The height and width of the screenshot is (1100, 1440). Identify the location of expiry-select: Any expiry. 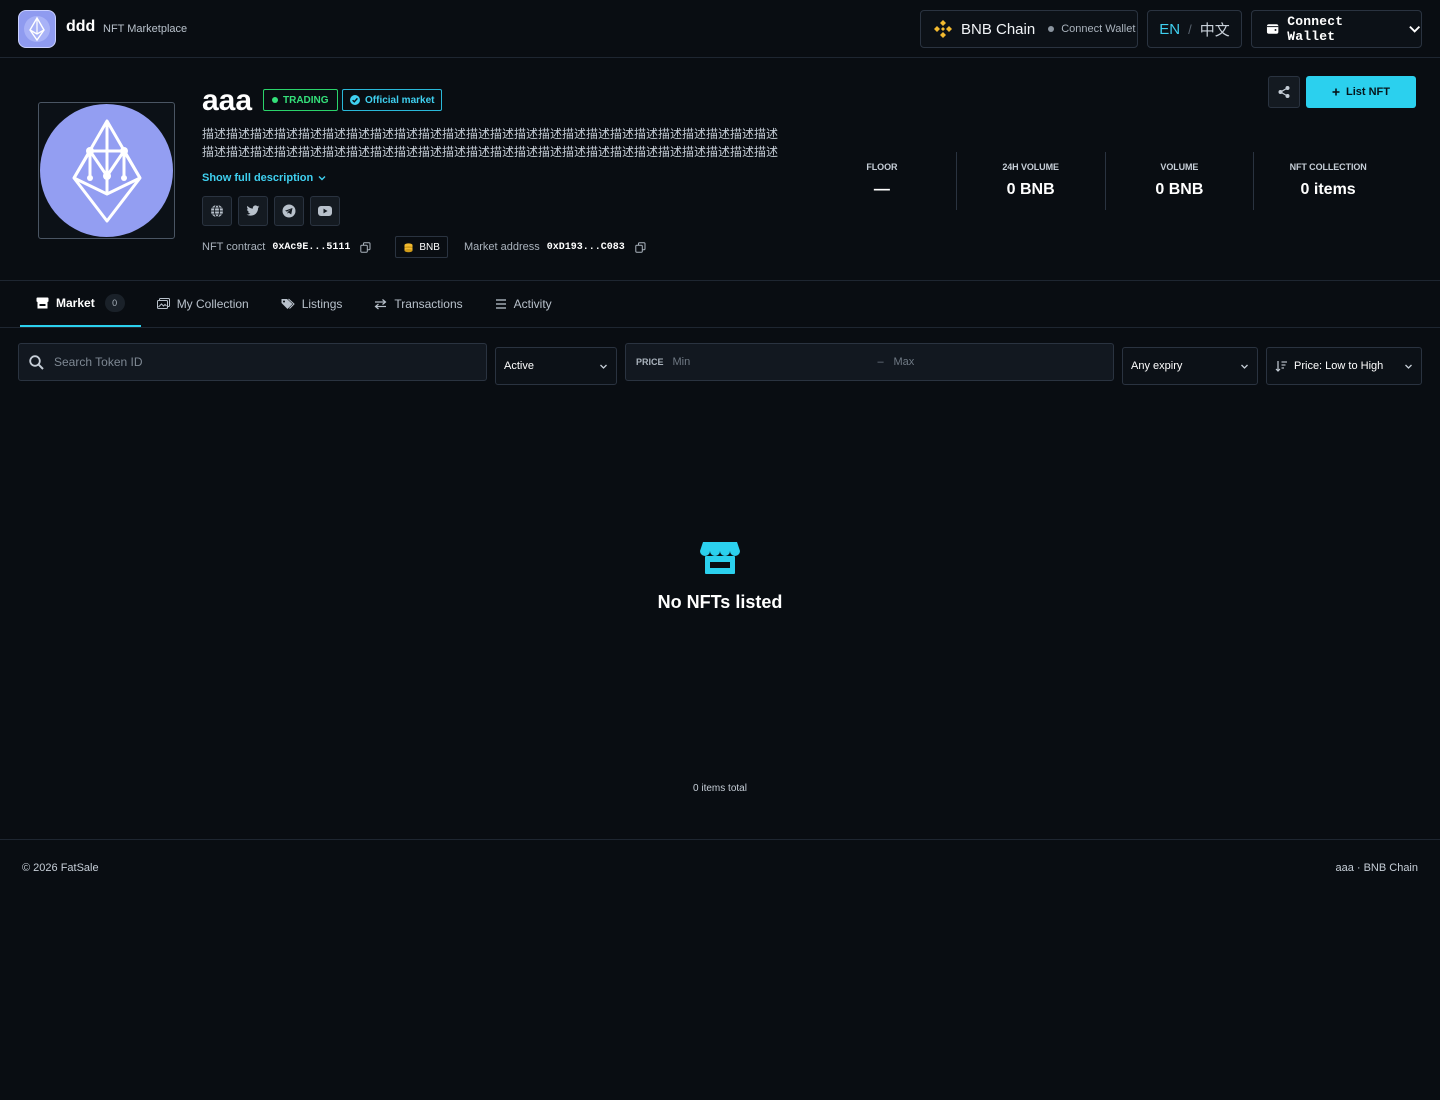
(1190, 366).